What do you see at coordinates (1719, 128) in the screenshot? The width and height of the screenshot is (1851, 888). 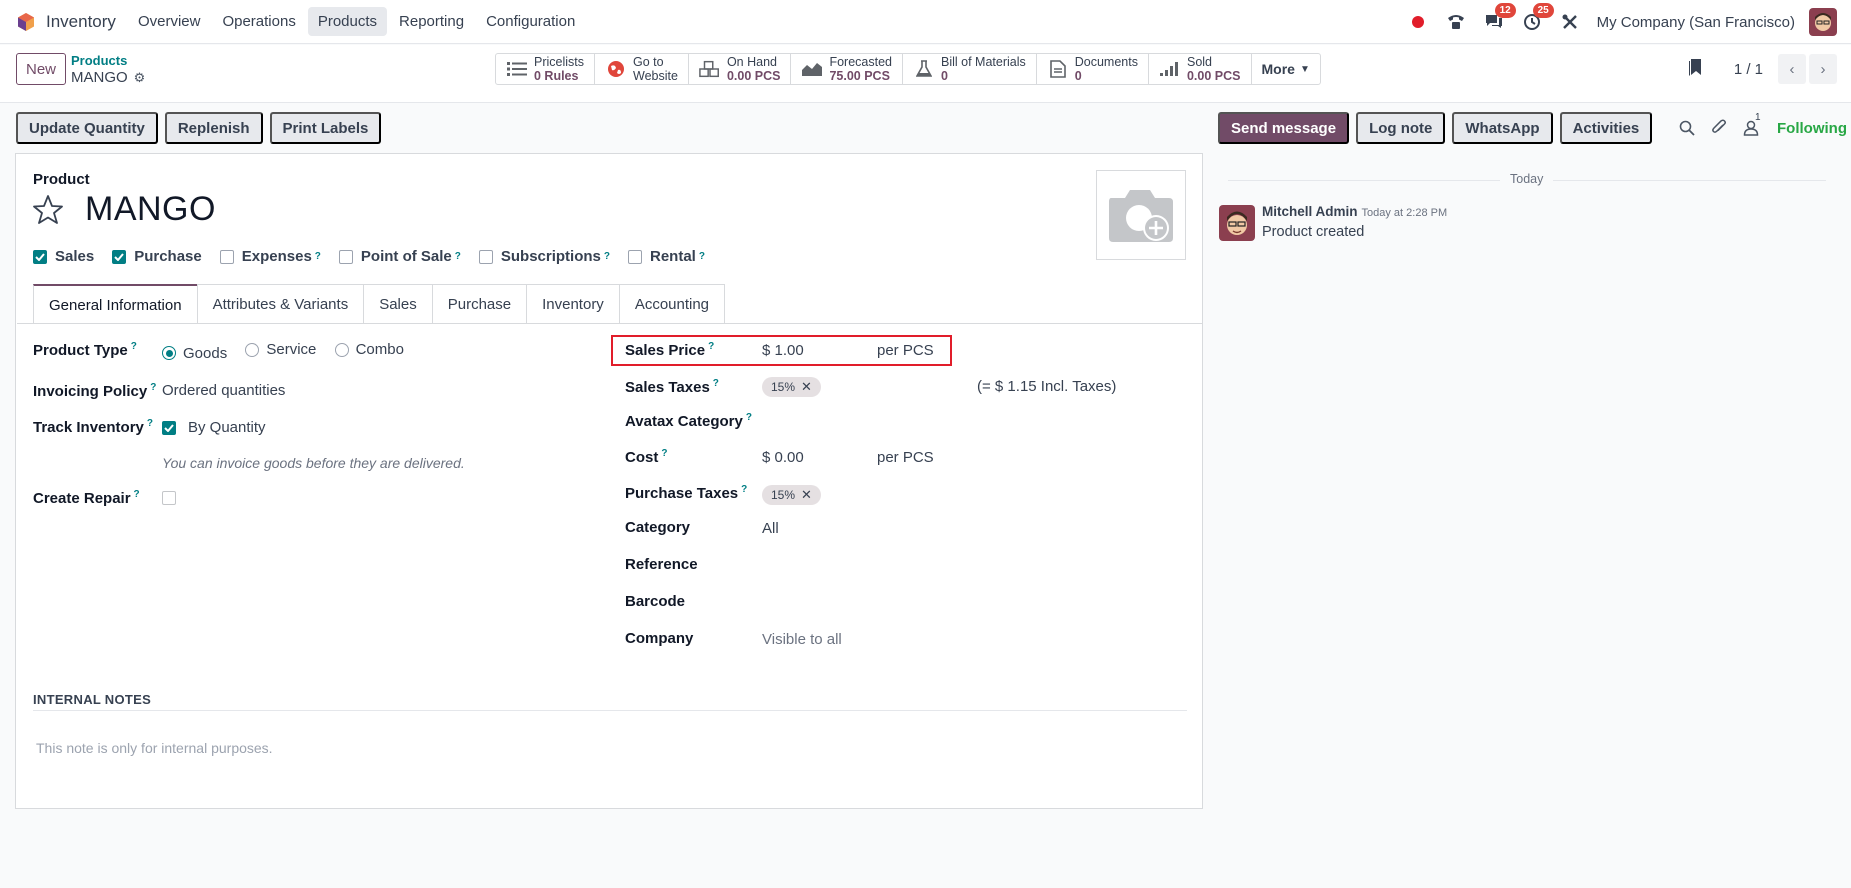 I see `paperclip-icon` at bounding box center [1719, 128].